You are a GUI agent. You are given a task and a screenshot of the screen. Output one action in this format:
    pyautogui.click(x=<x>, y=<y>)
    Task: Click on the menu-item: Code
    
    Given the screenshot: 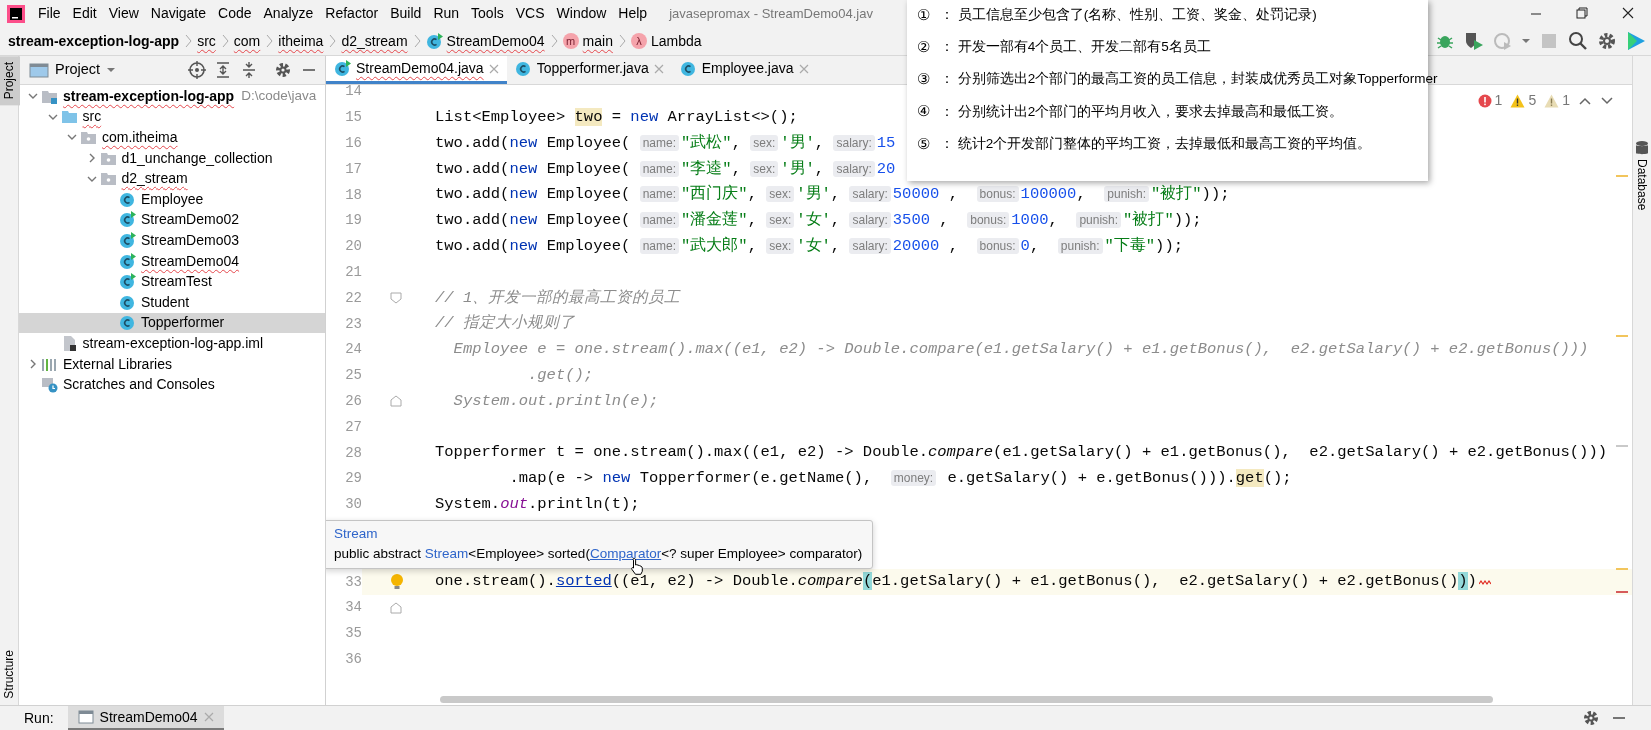 What is the action you would take?
    pyautogui.click(x=235, y=13)
    